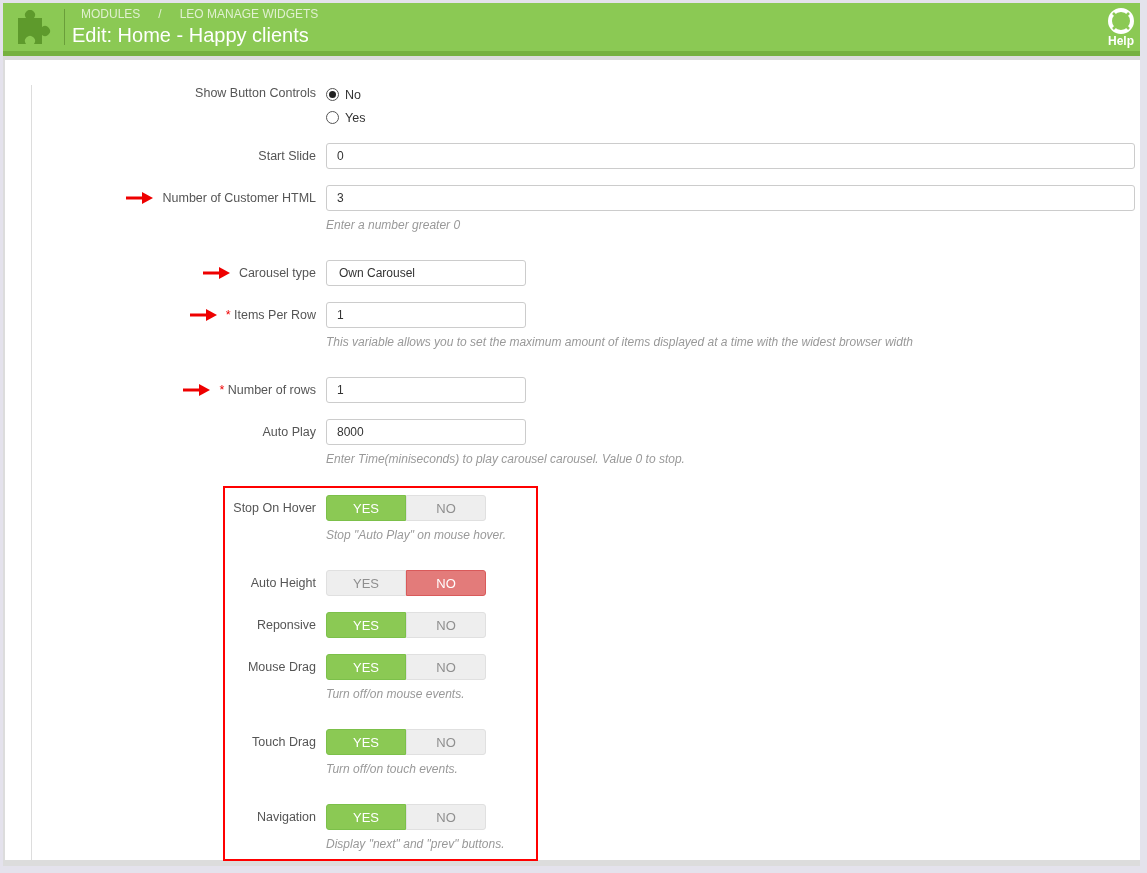 The height and width of the screenshot is (873, 1147). What do you see at coordinates (416, 844) in the screenshot?
I see `help-text: Display "next" and "prev" buttons.` at bounding box center [416, 844].